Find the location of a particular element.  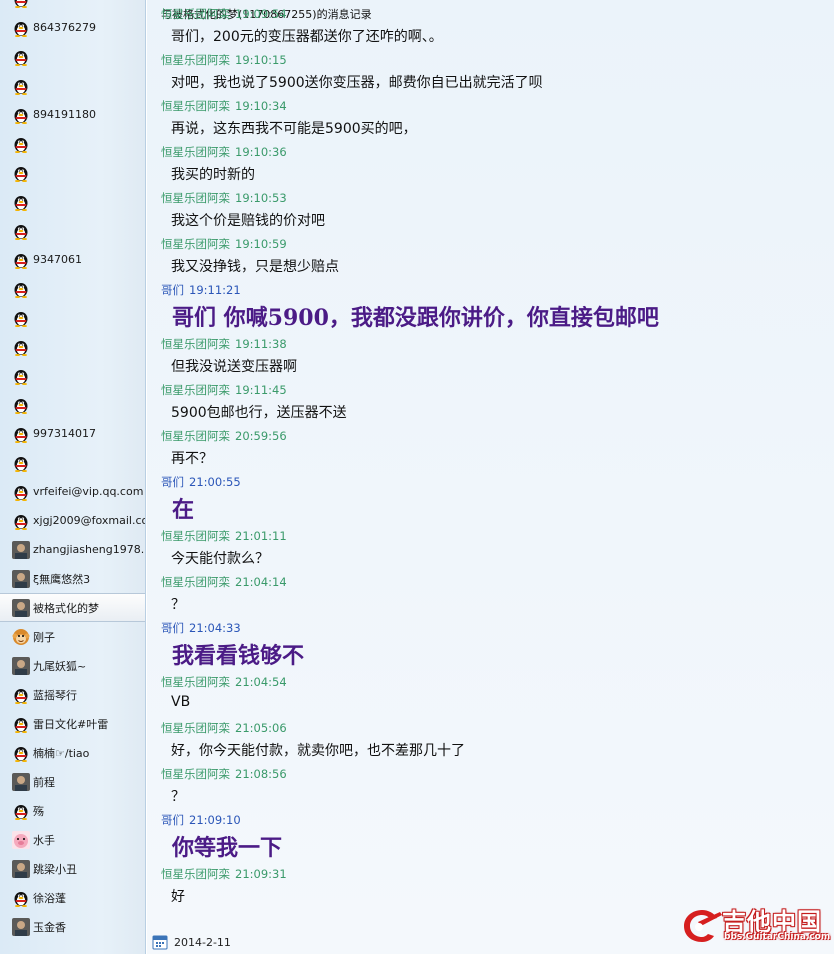

contact-item: 殇 is located at coordinates (72, 810).